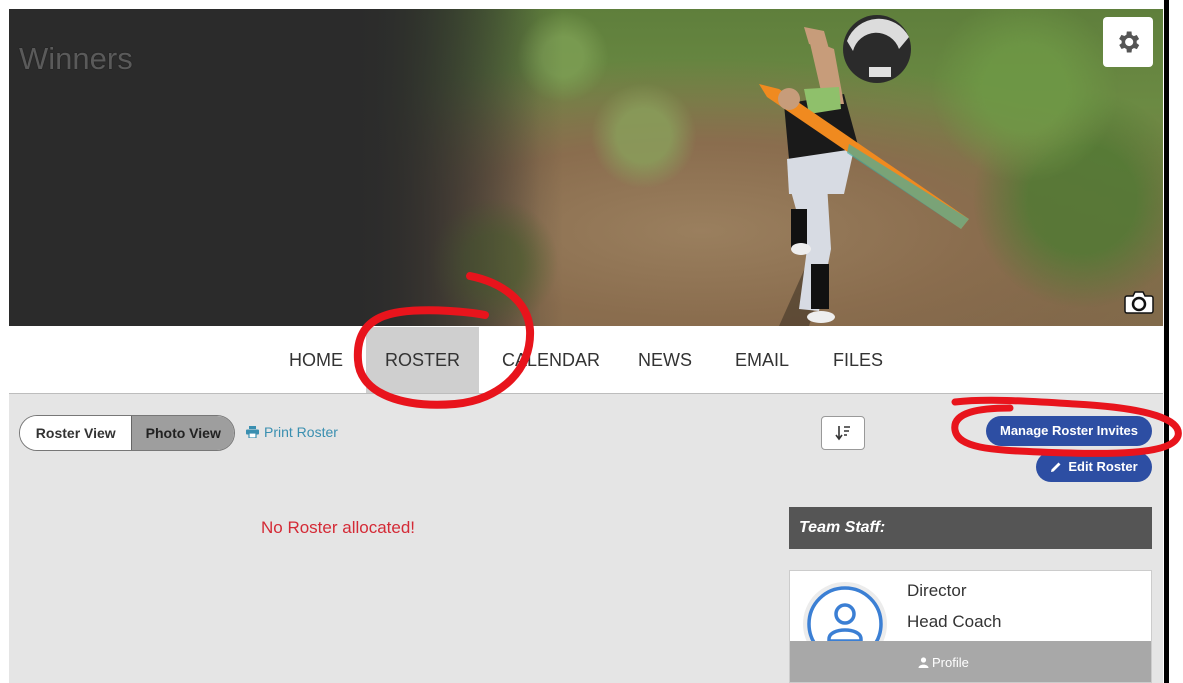 This screenshot has height=683, width=1183. I want to click on staff-card-footer, so click(970, 661).